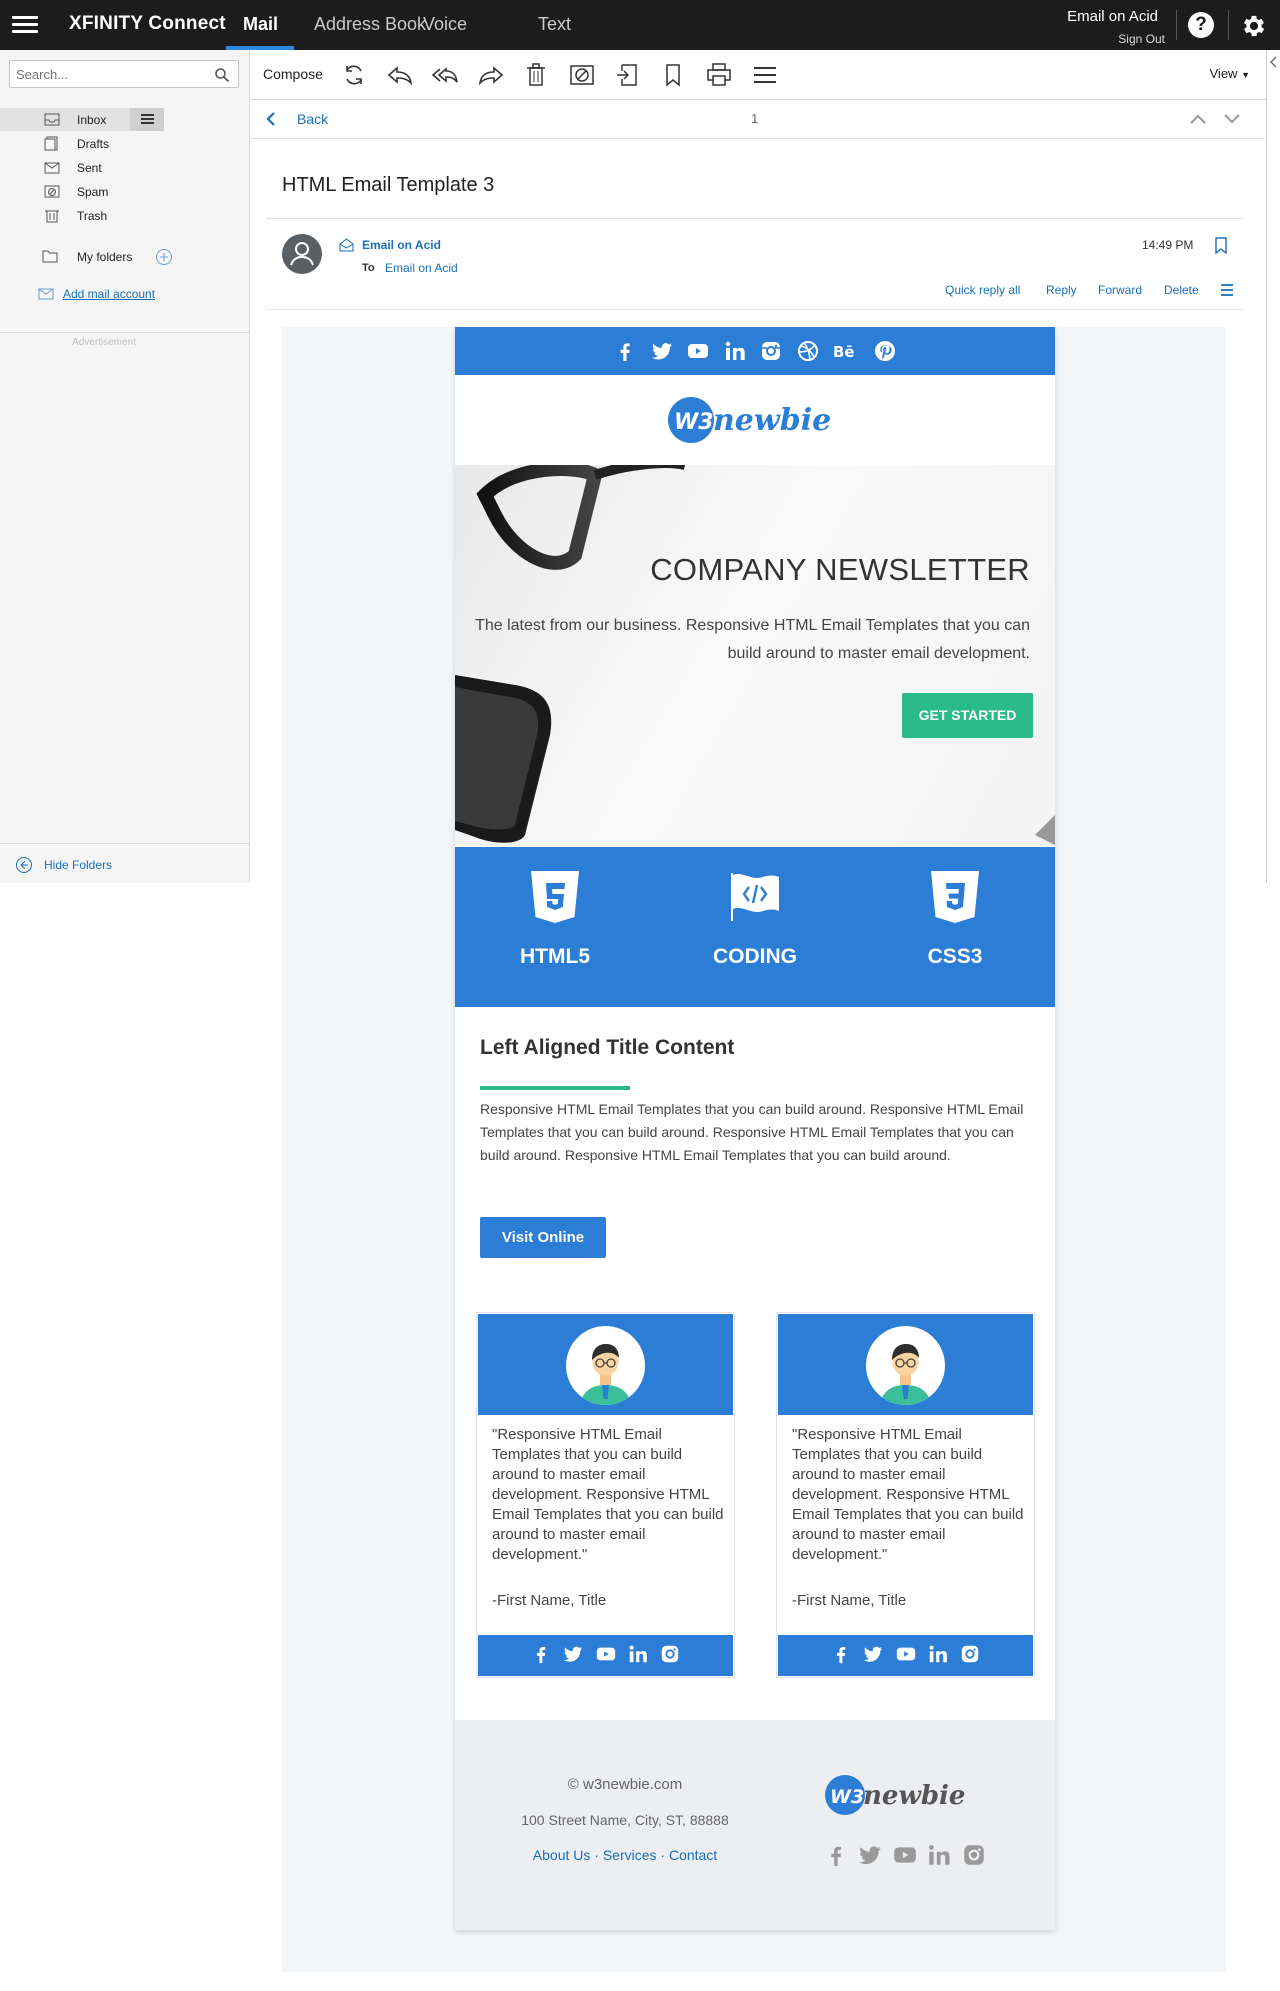 The width and height of the screenshot is (1280, 1991). What do you see at coordinates (967, 715) in the screenshot?
I see `get-started-button: GET STARTED` at bounding box center [967, 715].